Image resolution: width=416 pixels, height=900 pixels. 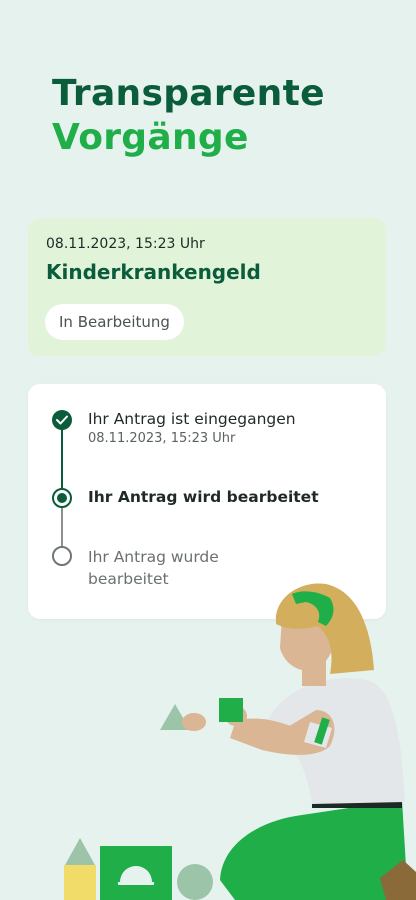 What do you see at coordinates (125, 244) in the screenshot?
I see `case-date: 08.11.2023, 15:23 Uhr` at bounding box center [125, 244].